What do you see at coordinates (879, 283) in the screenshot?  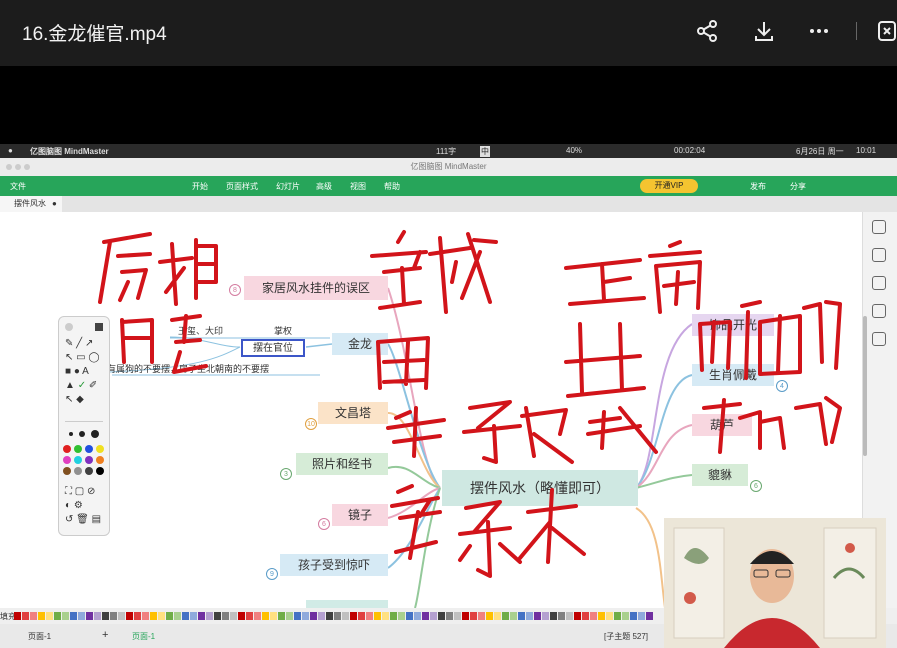 I see `clipart-icon` at bounding box center [879, 283].